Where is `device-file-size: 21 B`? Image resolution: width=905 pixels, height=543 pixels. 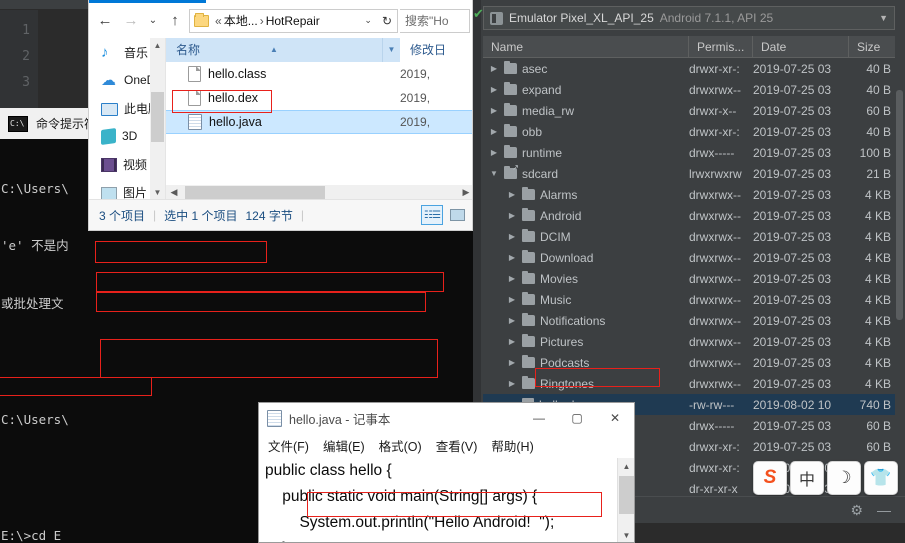 device-file-size: 21 B is located at coordinates (878, 173).